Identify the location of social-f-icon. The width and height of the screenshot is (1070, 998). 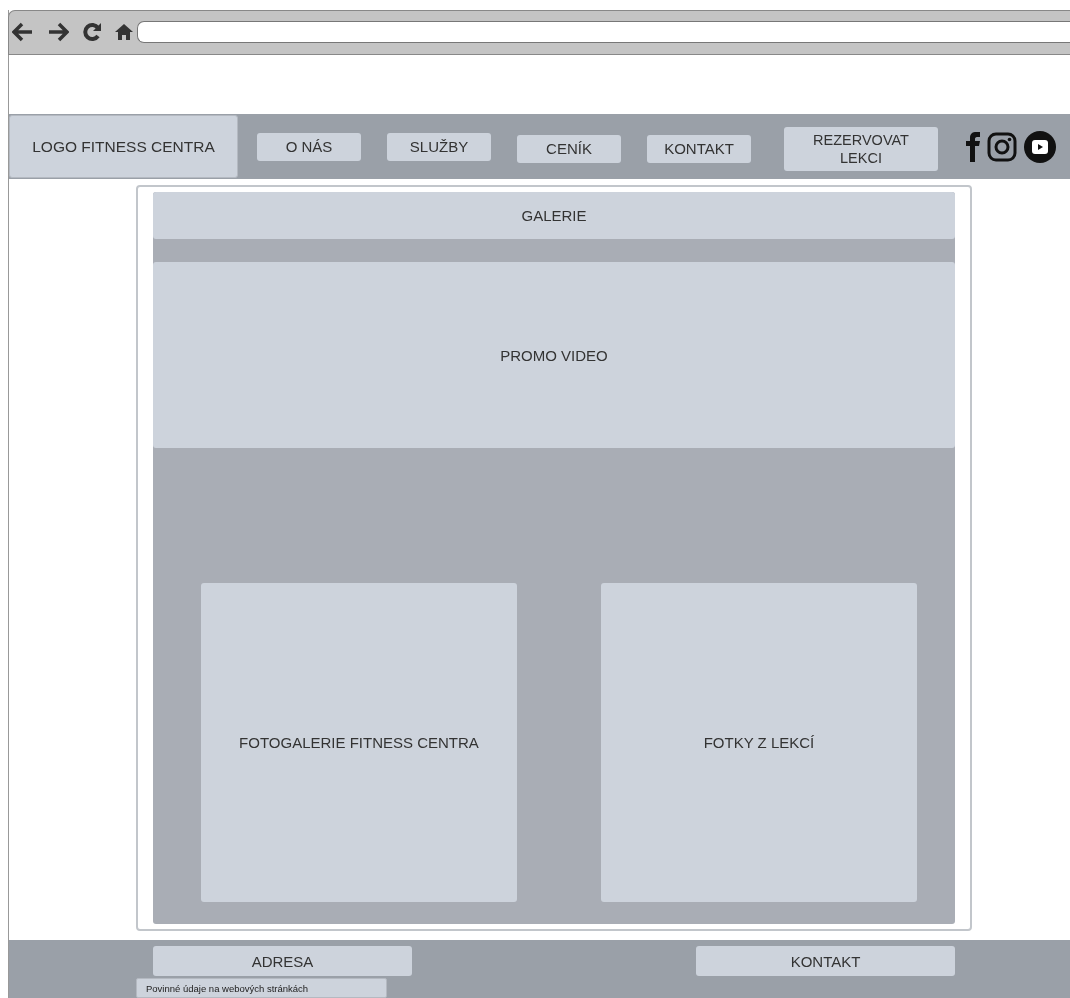
(973, 146).